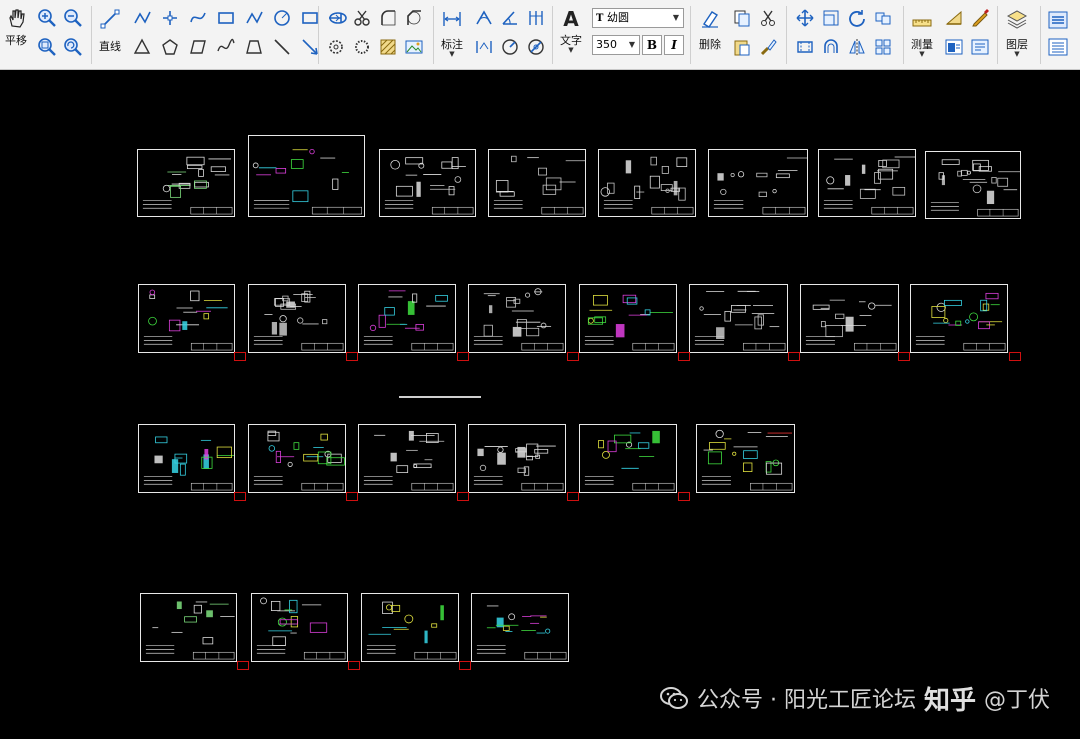 This screenshot has width=1080, height=739. I want to click on scale-button, so click(831, 18).